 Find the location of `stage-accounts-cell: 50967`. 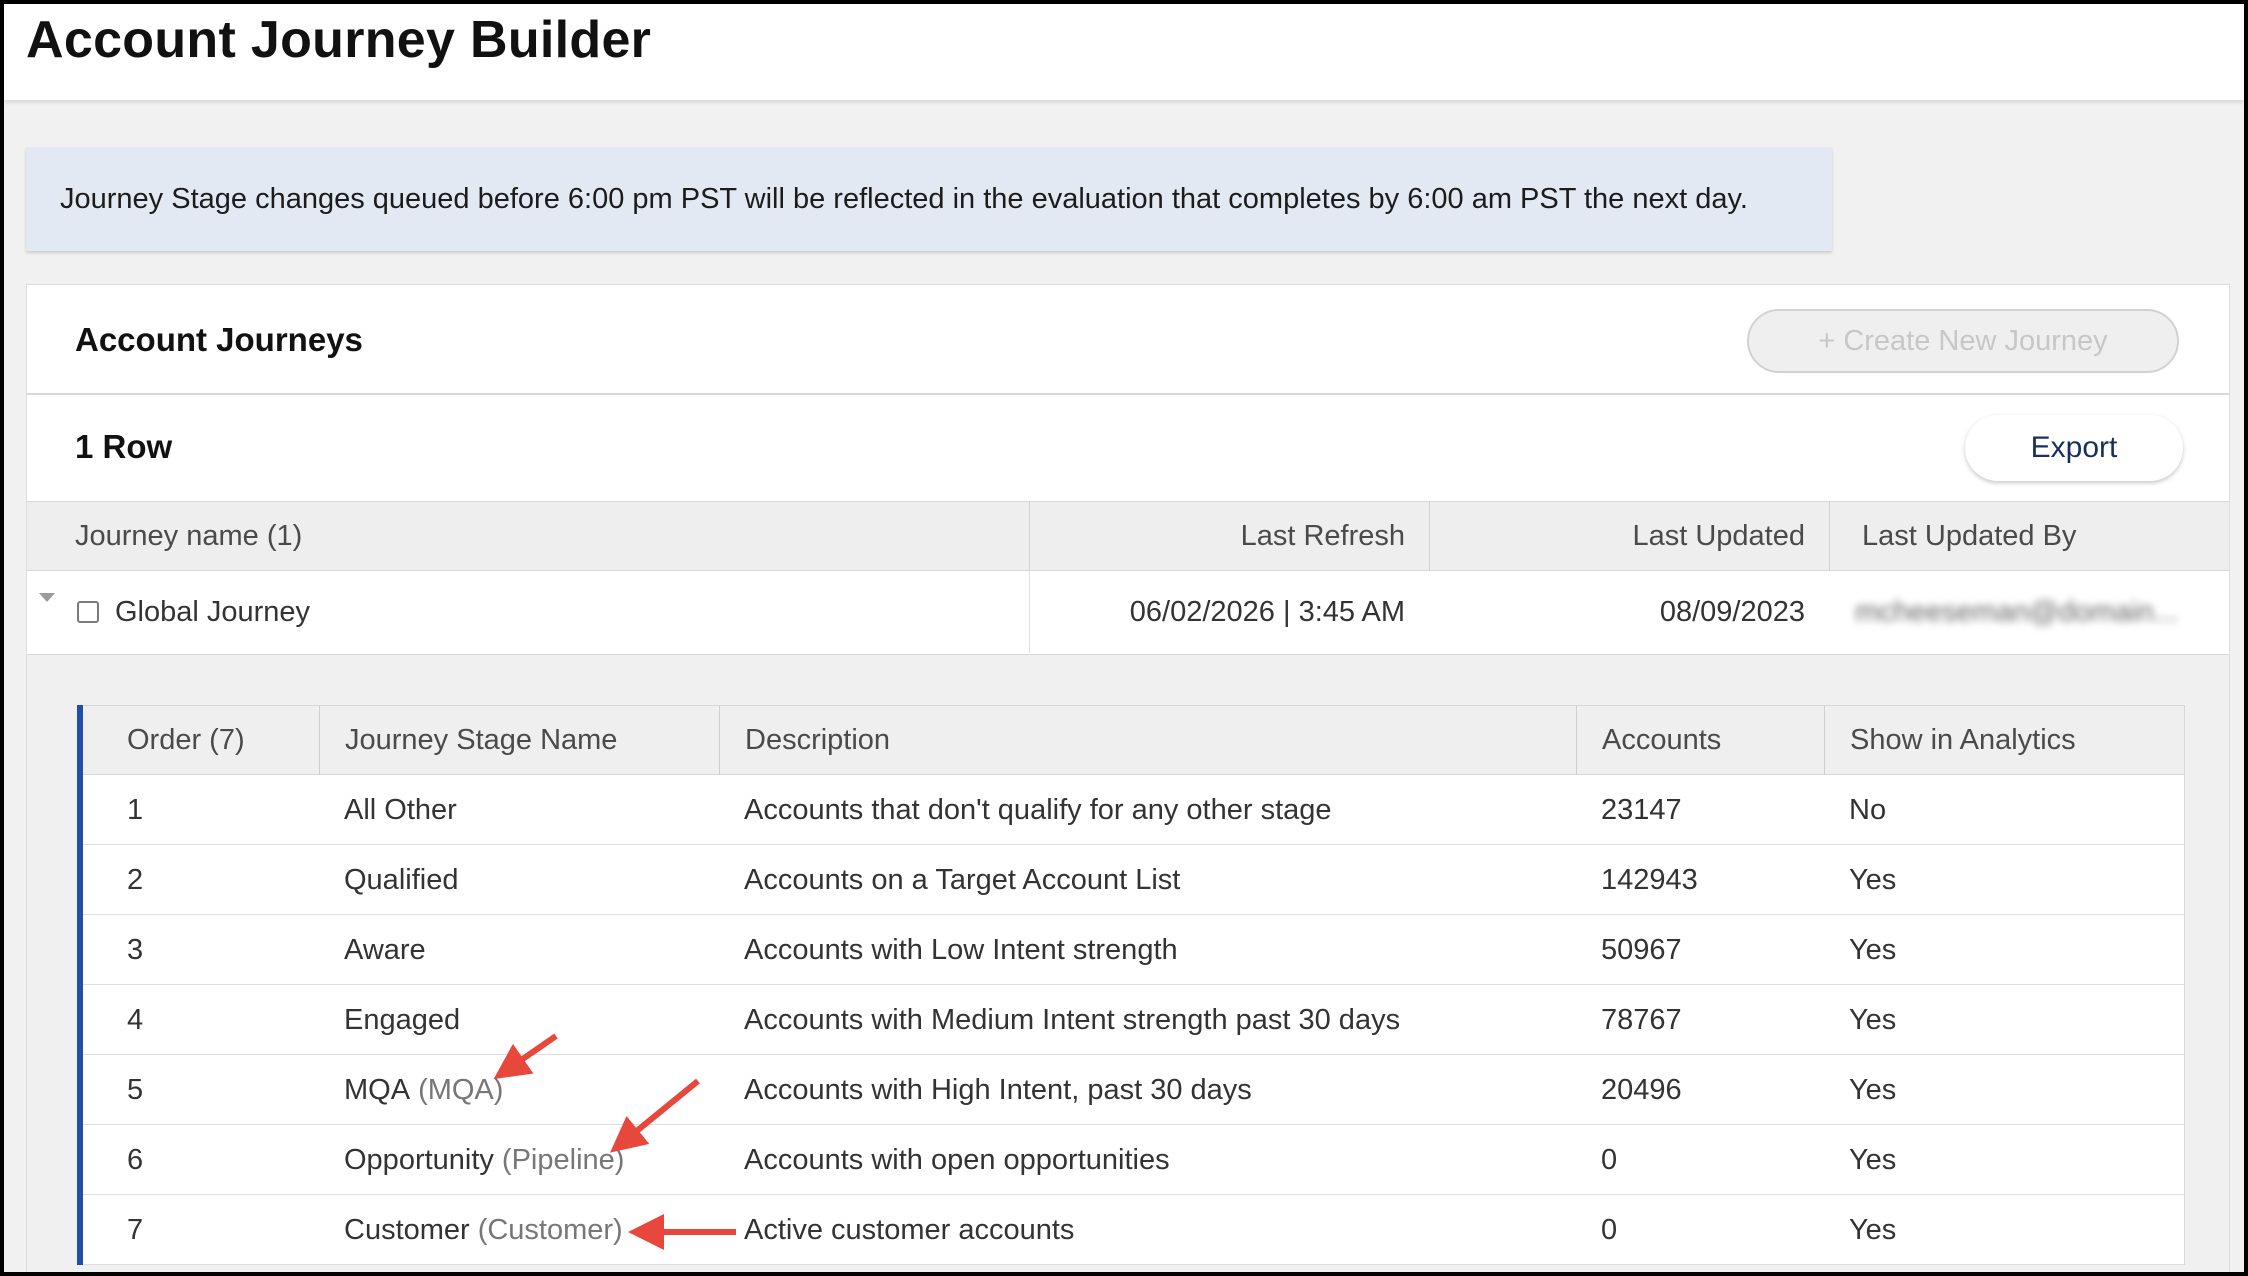

stage-accounts-cell: 50967 is located at coordinates (1641, 949).